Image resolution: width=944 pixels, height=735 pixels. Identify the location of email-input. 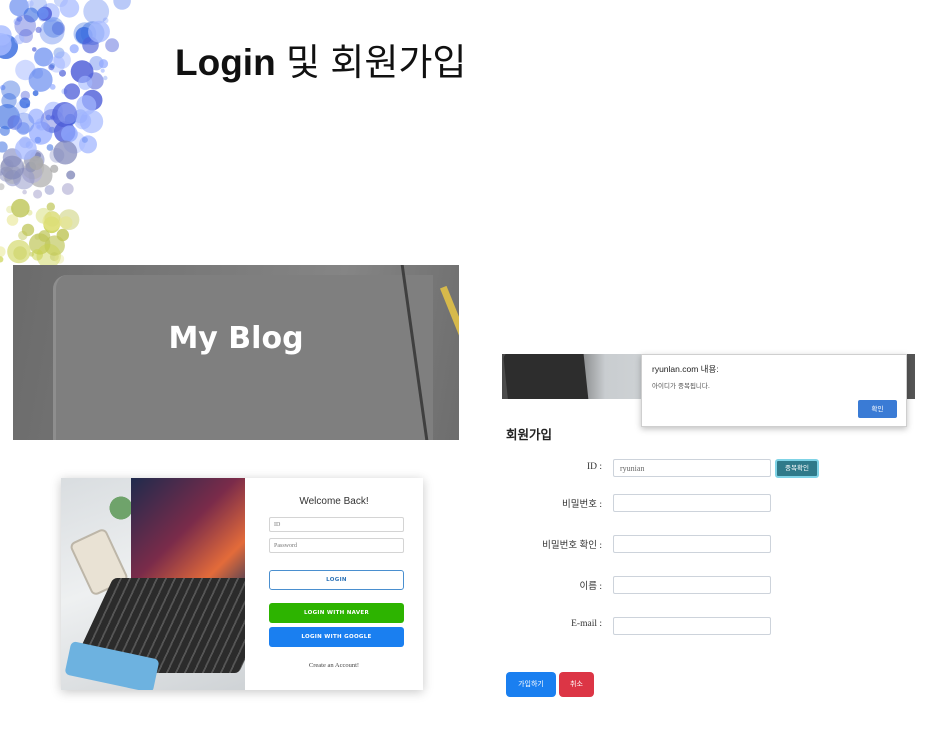
(692, 626).